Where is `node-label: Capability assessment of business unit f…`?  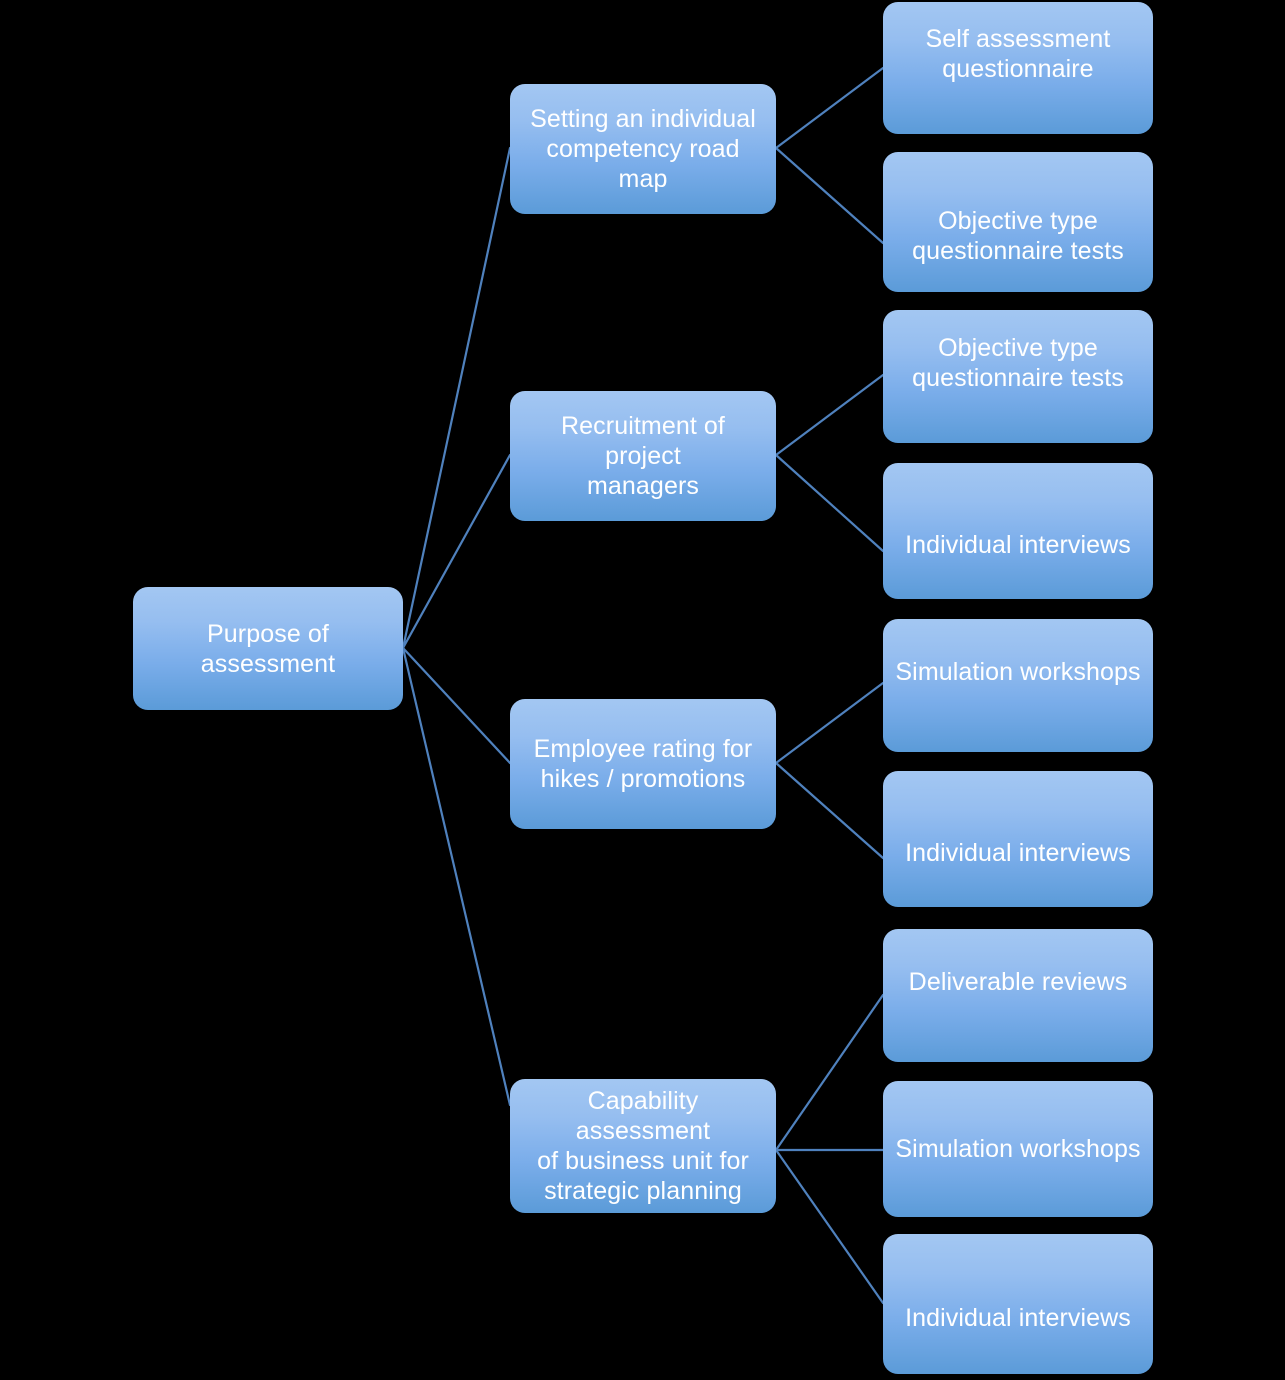 node-label: Capability assessment of business unit f… is located at coordinates (643, 1146).